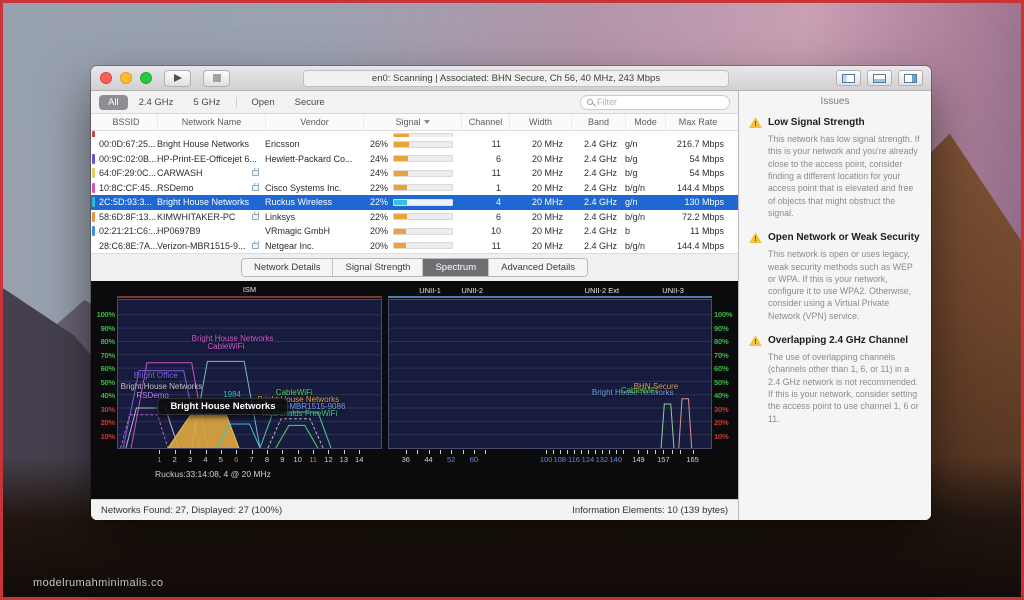 The image size is (1024, 600). What do you see at coordinates (721, 368) in the screenshot?
I see `y-axis-tick-label: 60%` at bounding box center [721, 368].